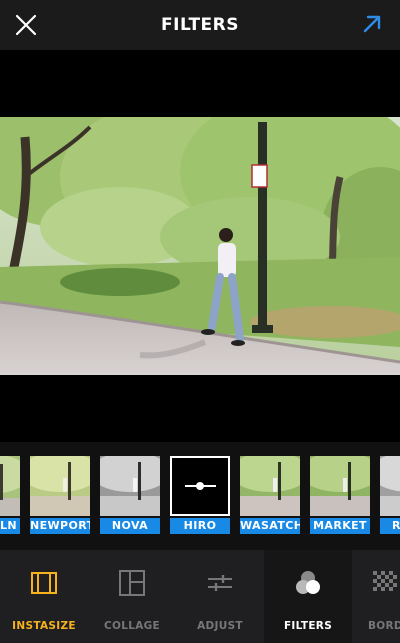 The image size is (400, 643). What do you see at coordinates (130, 526) in the screenshot?
I see `filter-label: NOVA` at bounding box center [130, 526].